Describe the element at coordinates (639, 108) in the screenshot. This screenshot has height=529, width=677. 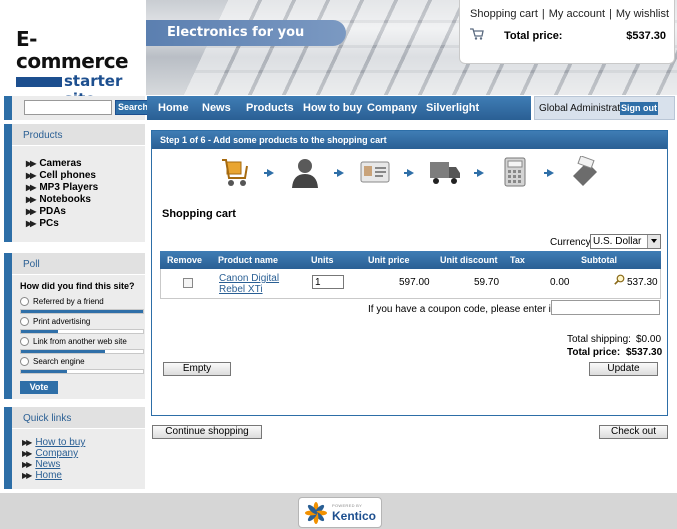
I see `sign-out-button: Sign out` at that location.